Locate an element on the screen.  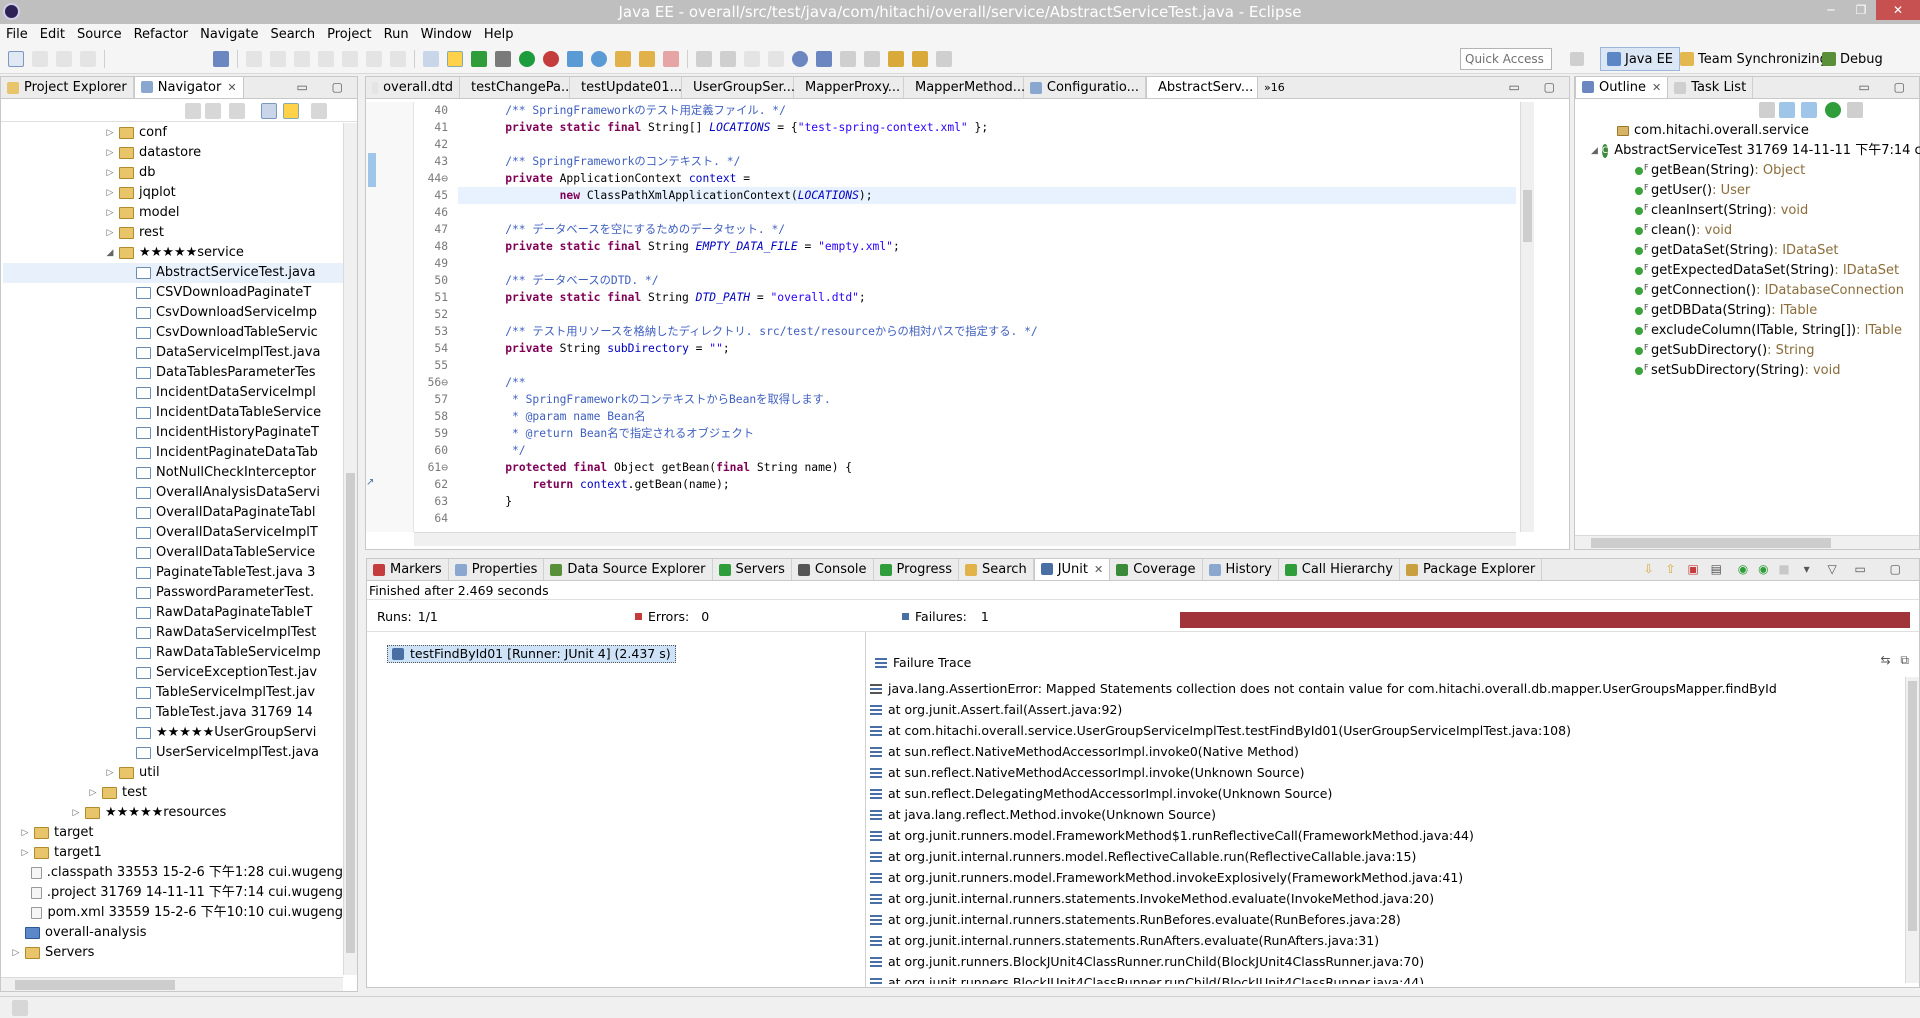
perspective-team-sync: Team Synchronizing is located at coordinates (1754, 59).